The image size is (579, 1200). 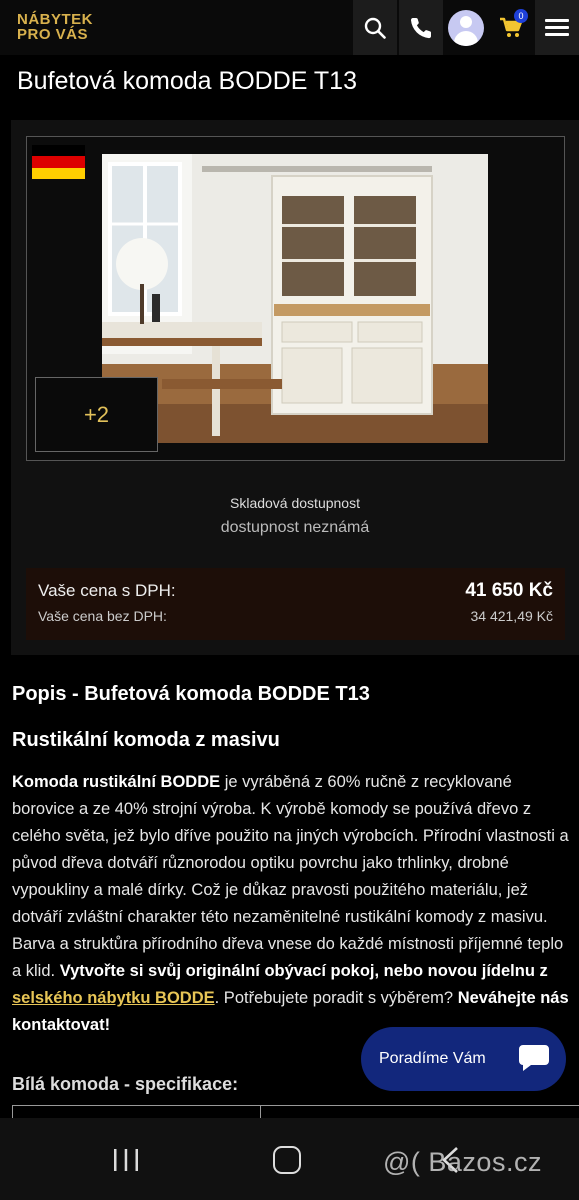 I want to click on stock-value: dostupnost neznámá, so click(x=295, y=527).